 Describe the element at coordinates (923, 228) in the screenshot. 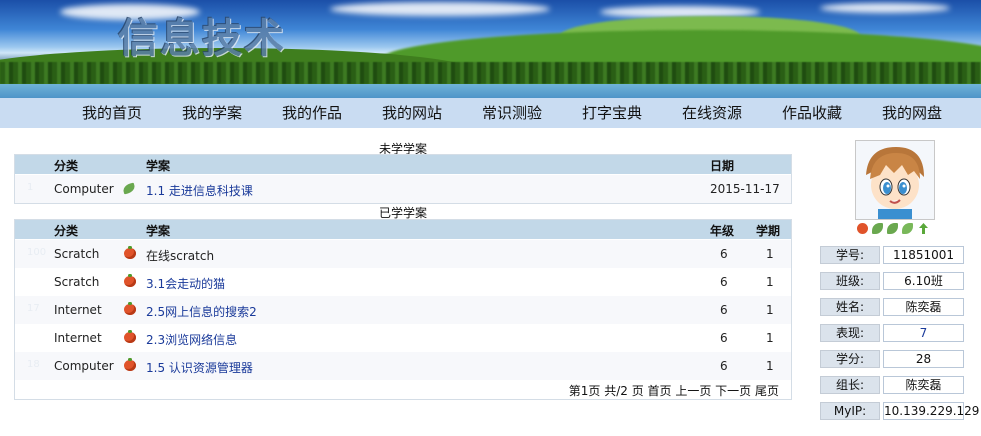

I see `up-arrow-icon` at that location.